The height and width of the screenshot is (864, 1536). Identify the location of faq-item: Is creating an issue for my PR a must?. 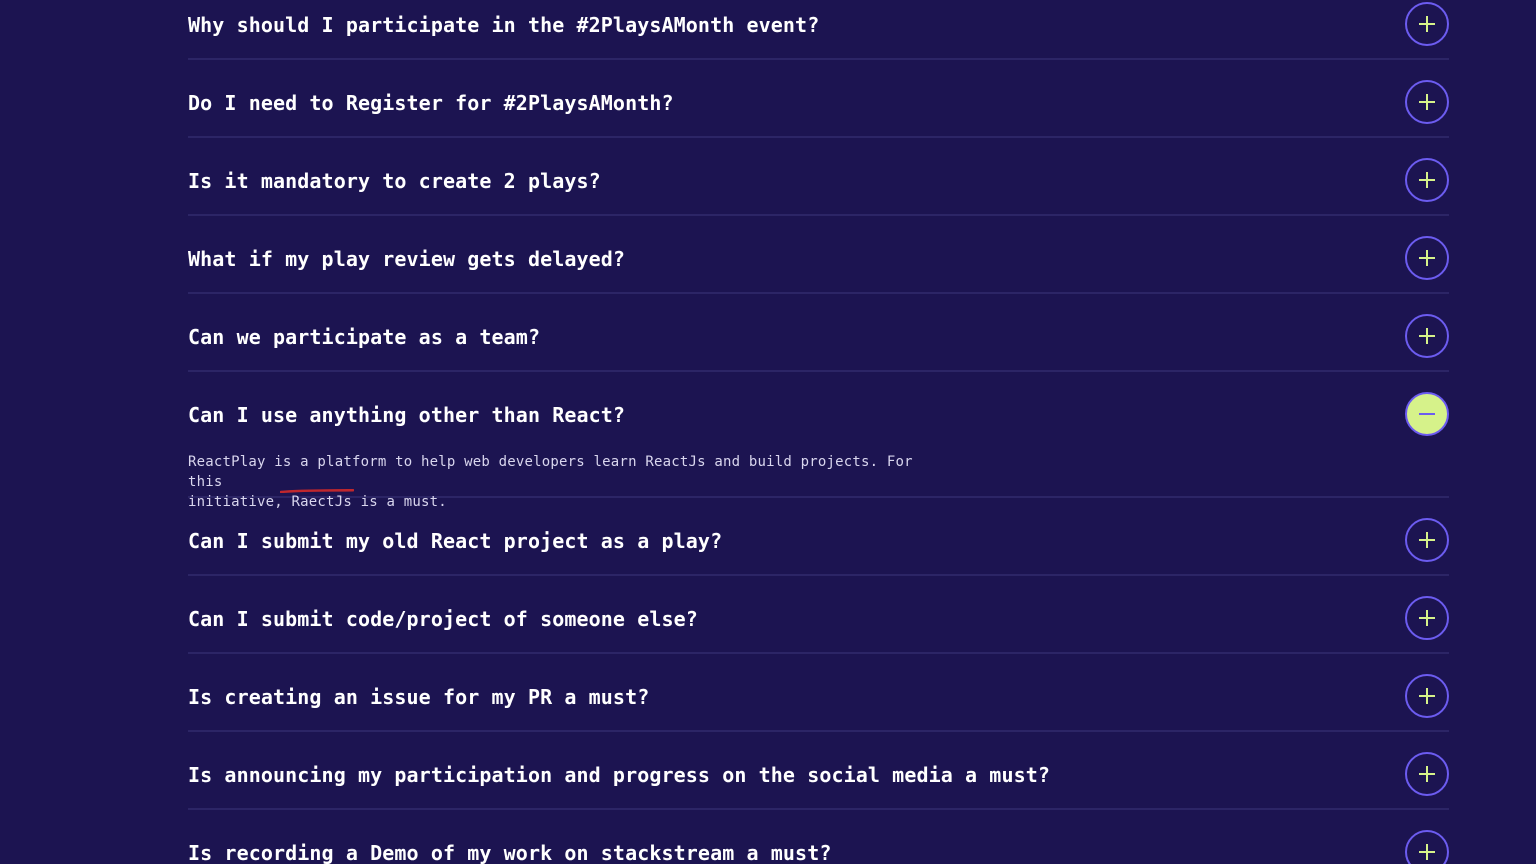
(818, 693).